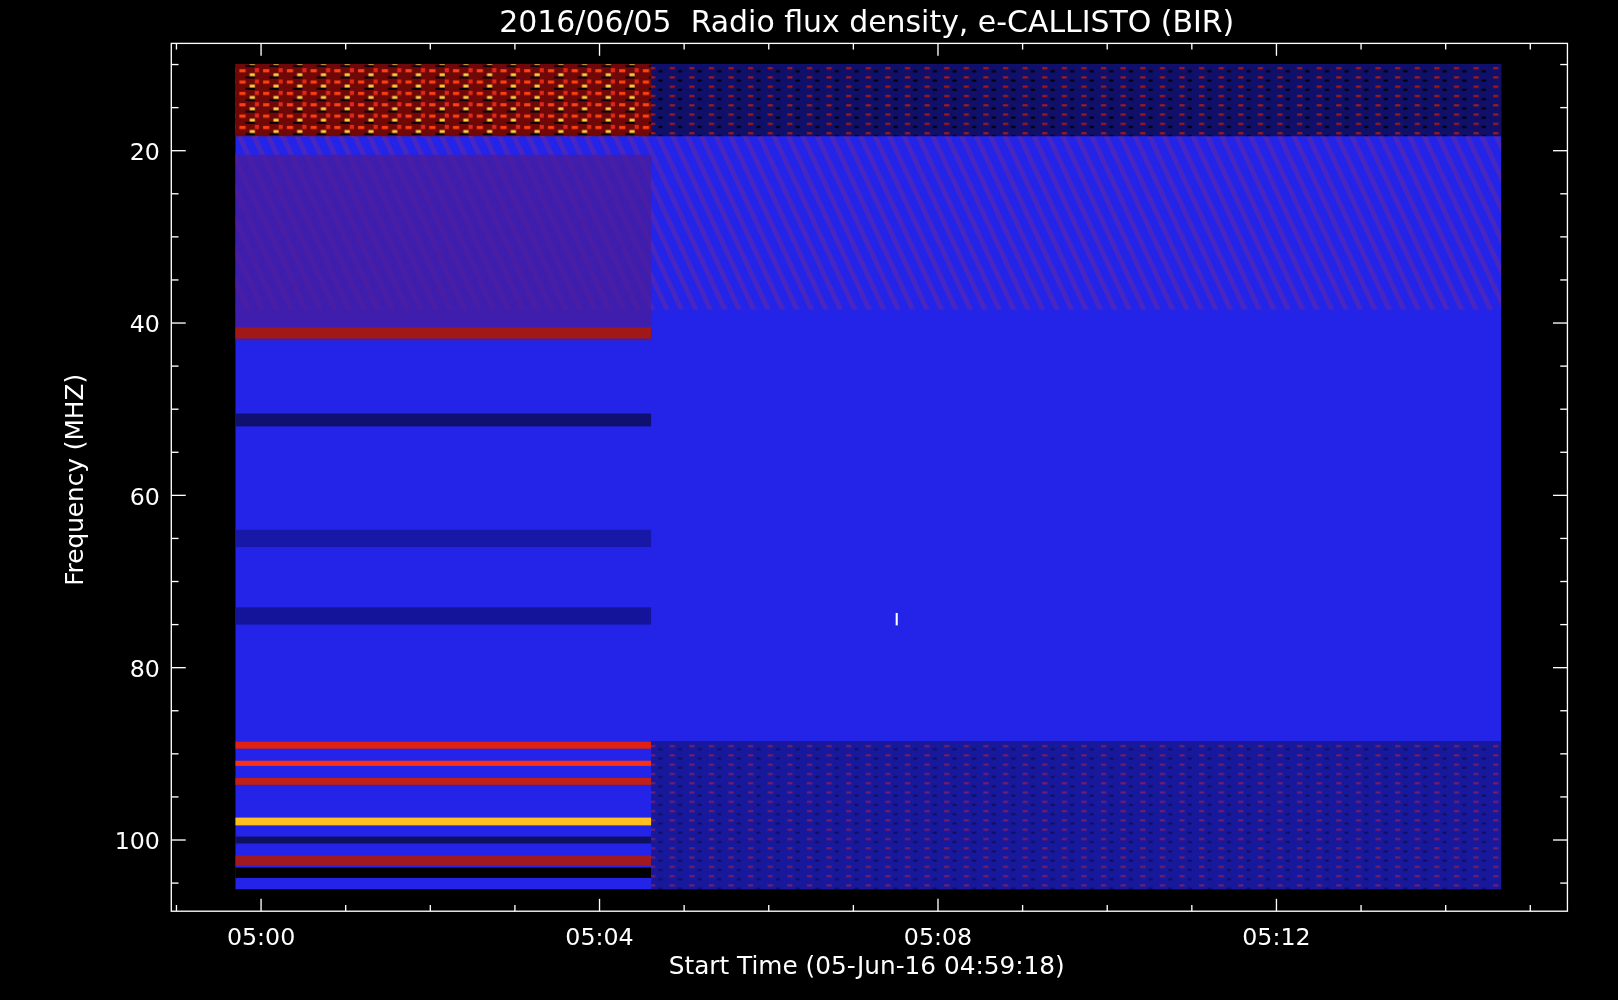  Describe the element at coordinates (938, 937) in the screenshot. I see `x-tick-label: 05:08` at that location.